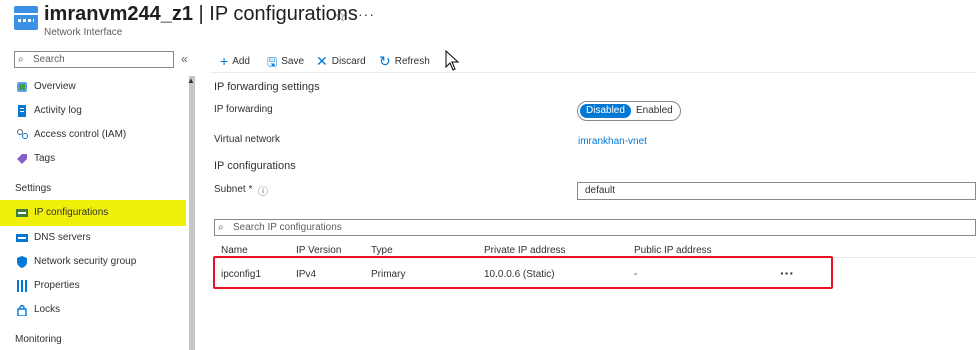  Describe the element at coordinates (787, 273) in the screenshot. I see `row-more-actions-button: ···` at that location.